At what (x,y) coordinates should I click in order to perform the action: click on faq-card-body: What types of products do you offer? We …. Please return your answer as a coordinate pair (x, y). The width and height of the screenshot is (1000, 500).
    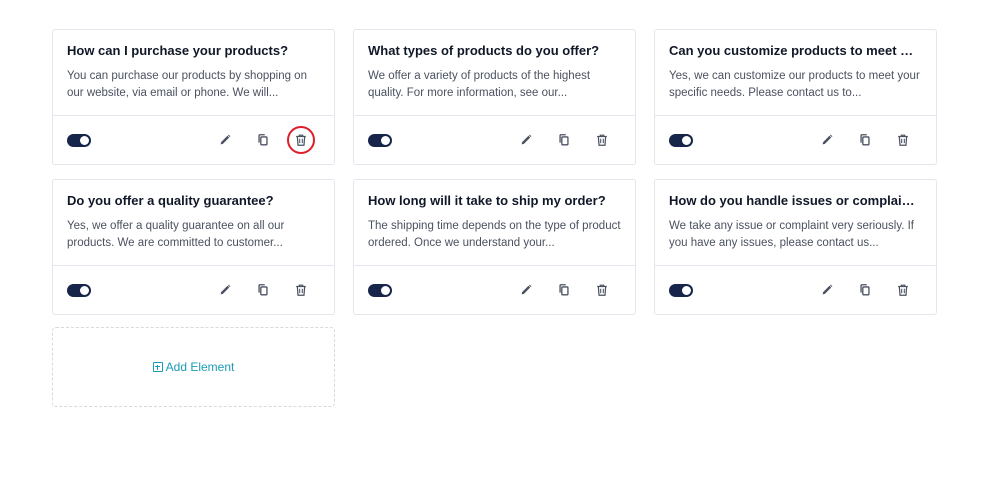
    Looking at the image, I should click on (494, 73).